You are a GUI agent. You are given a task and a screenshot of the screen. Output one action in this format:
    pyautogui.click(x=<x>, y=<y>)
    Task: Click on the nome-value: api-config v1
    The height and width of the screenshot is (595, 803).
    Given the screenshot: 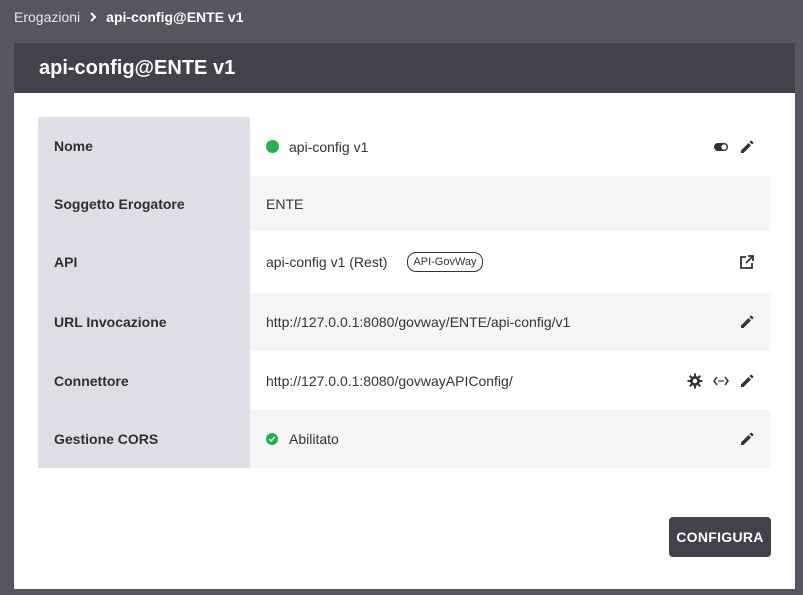 What is the action you would take?
    pyautogui.click(x=329, y=146)
    